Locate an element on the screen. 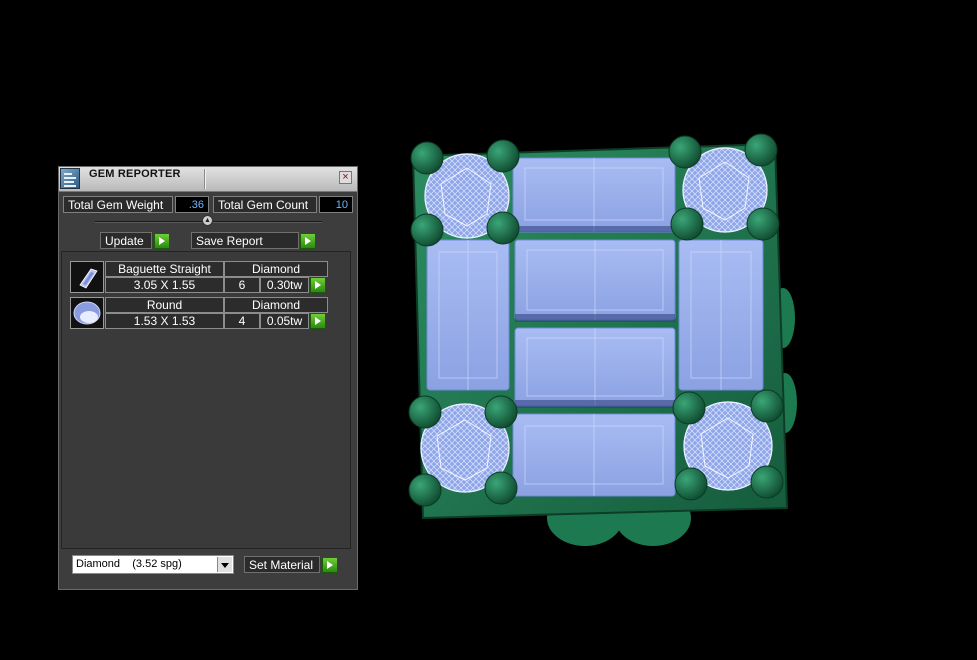 The width and height of the screenshot is (977, 660). material-dropdown: Diamond (3.52 spg) is located at coordinates (153, 564).